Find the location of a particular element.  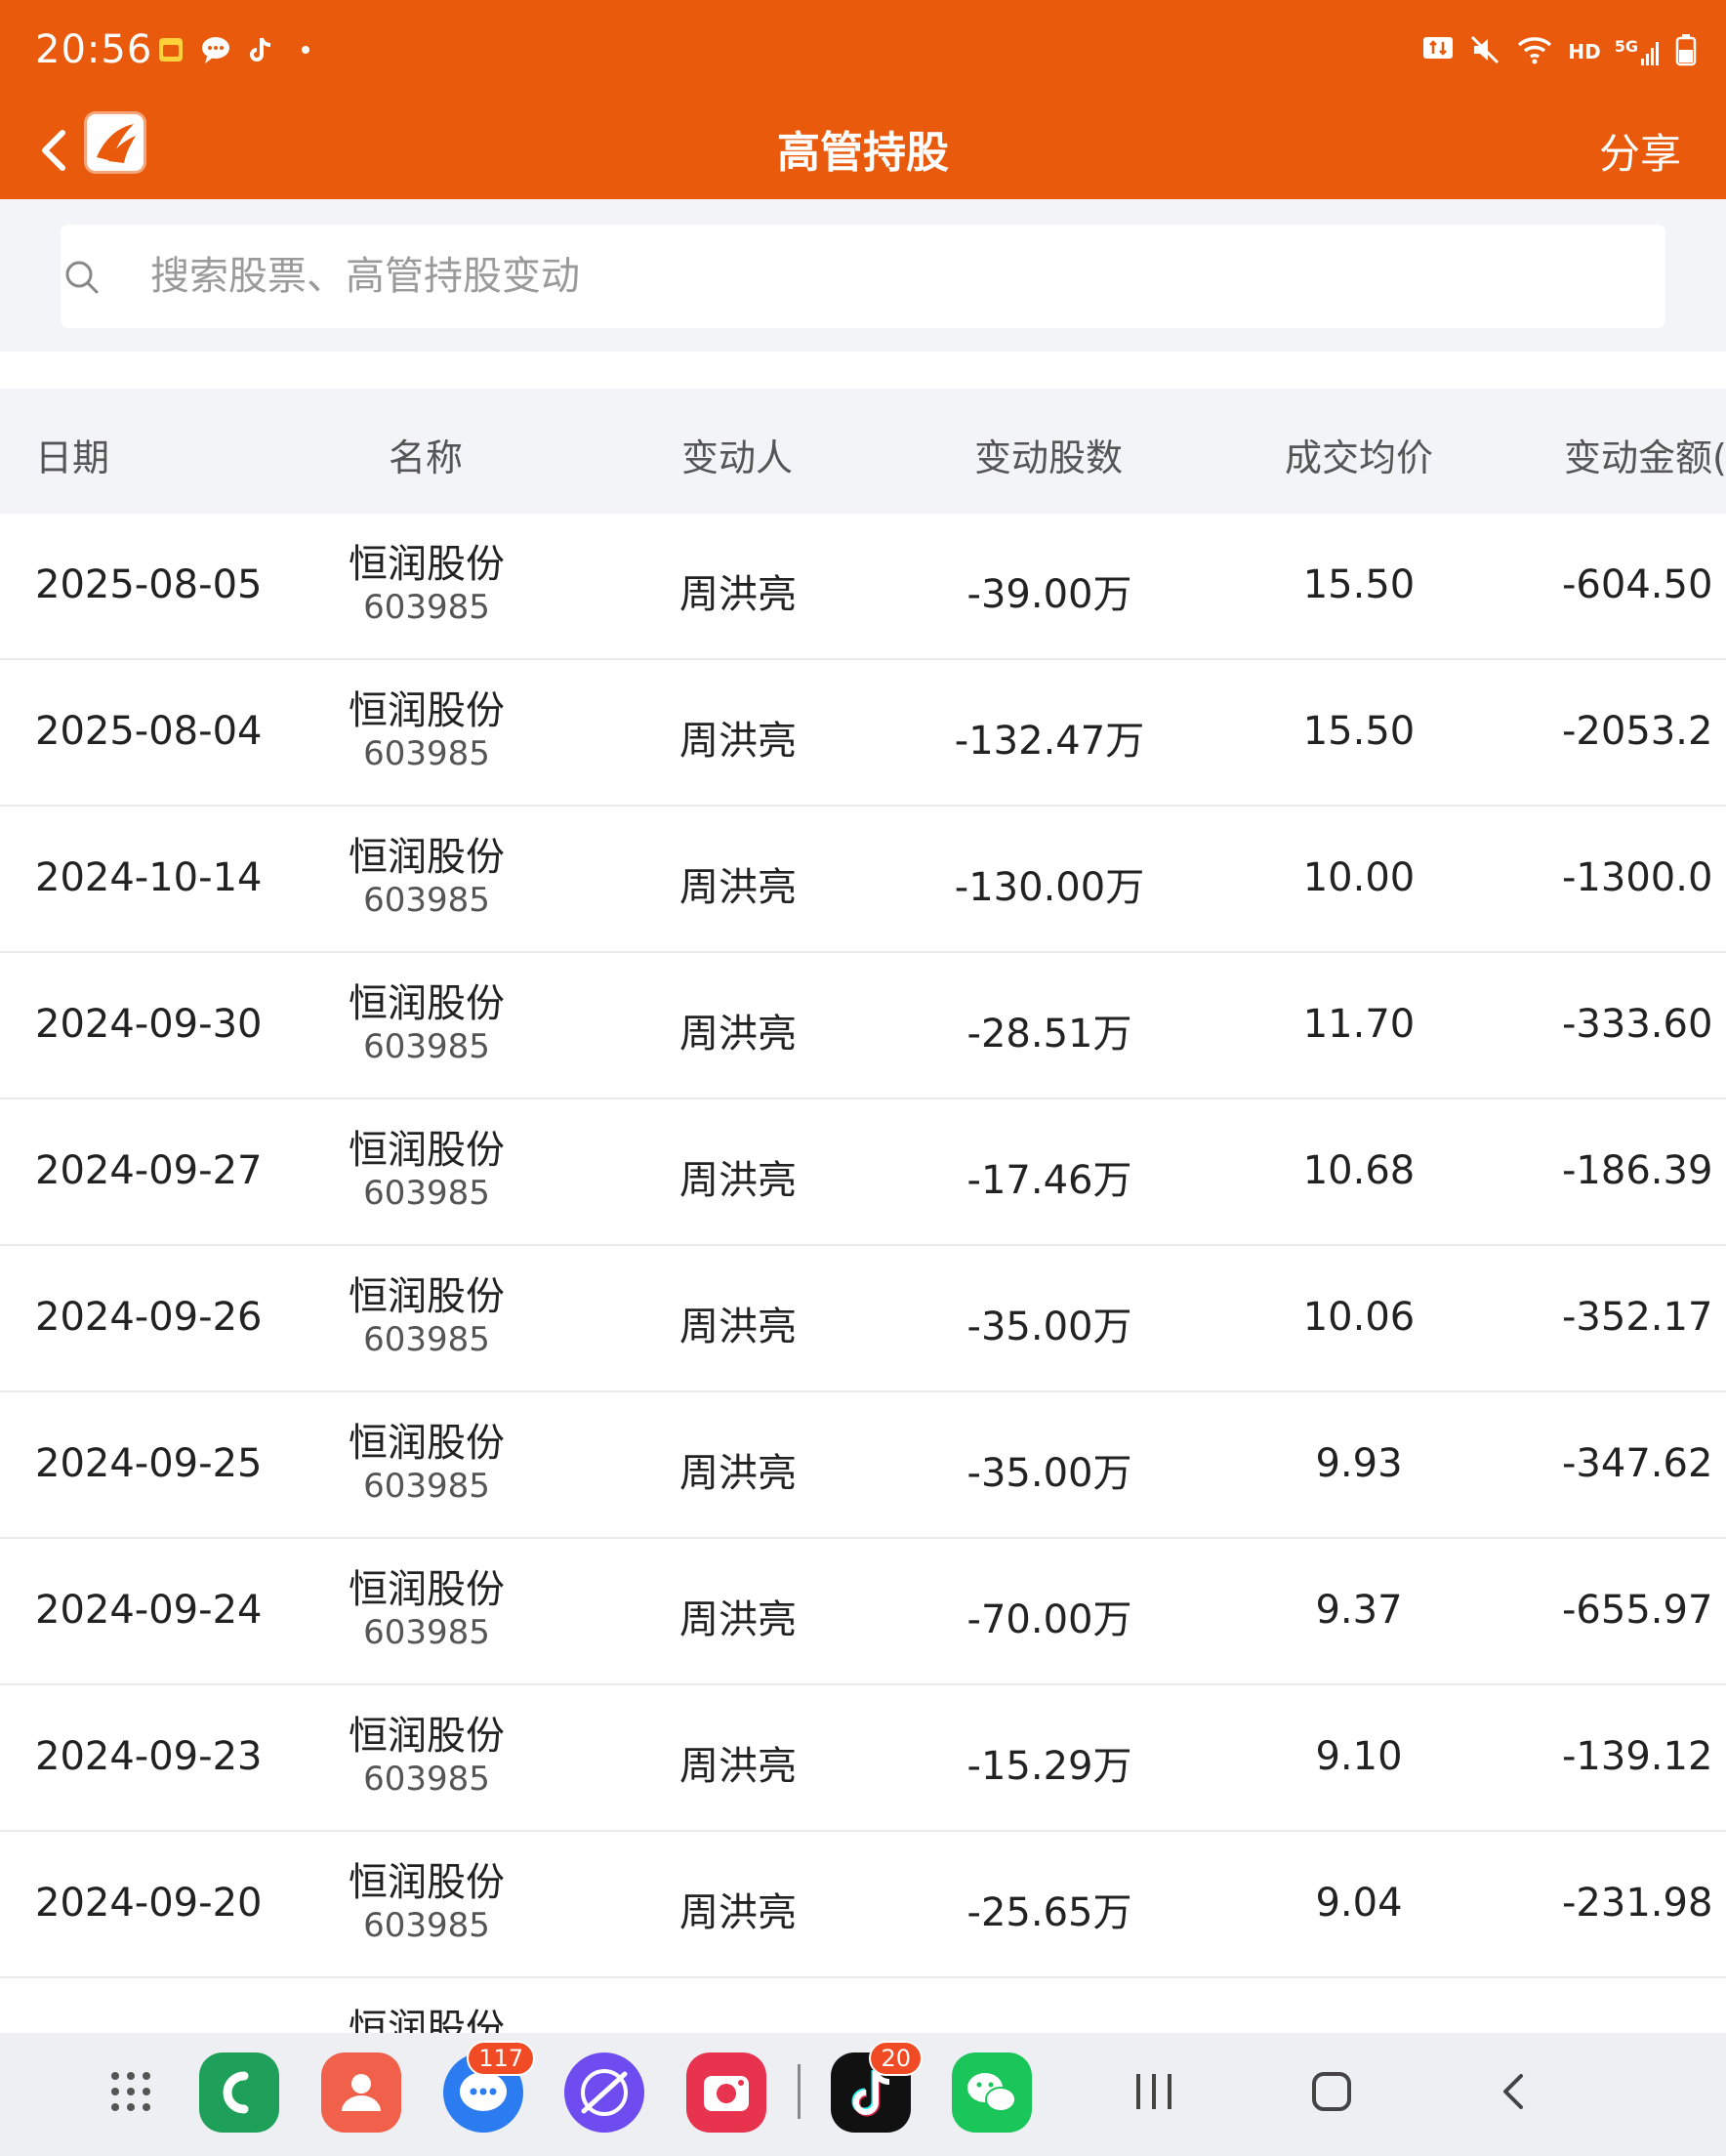

cell-amount: -186.39 is located at coordinates (1637, 1170).